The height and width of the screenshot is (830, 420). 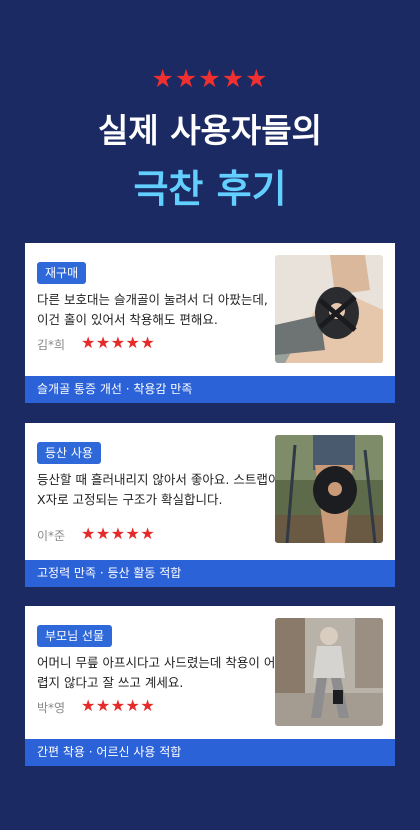 What do you see at coordinates (75, 636) in the screenshot?
I see `review-badge: 부모님 선물` at bounding box center [75, 636].